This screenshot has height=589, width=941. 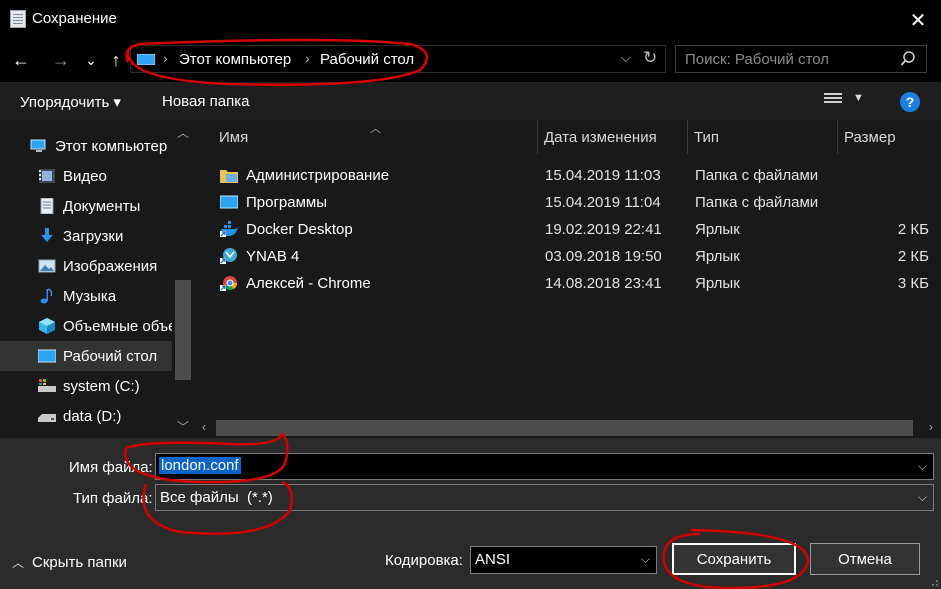 I want to click on column-header-type: Тип, so click(x=763, y=137).